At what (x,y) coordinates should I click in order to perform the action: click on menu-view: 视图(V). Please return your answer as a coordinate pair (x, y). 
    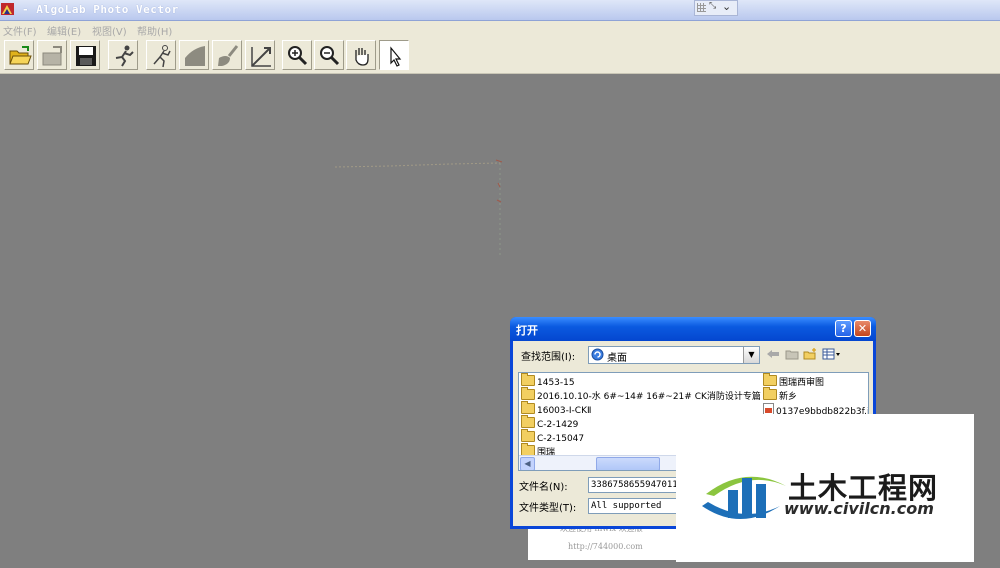
    Looking at the image, I should click on (109, 30).